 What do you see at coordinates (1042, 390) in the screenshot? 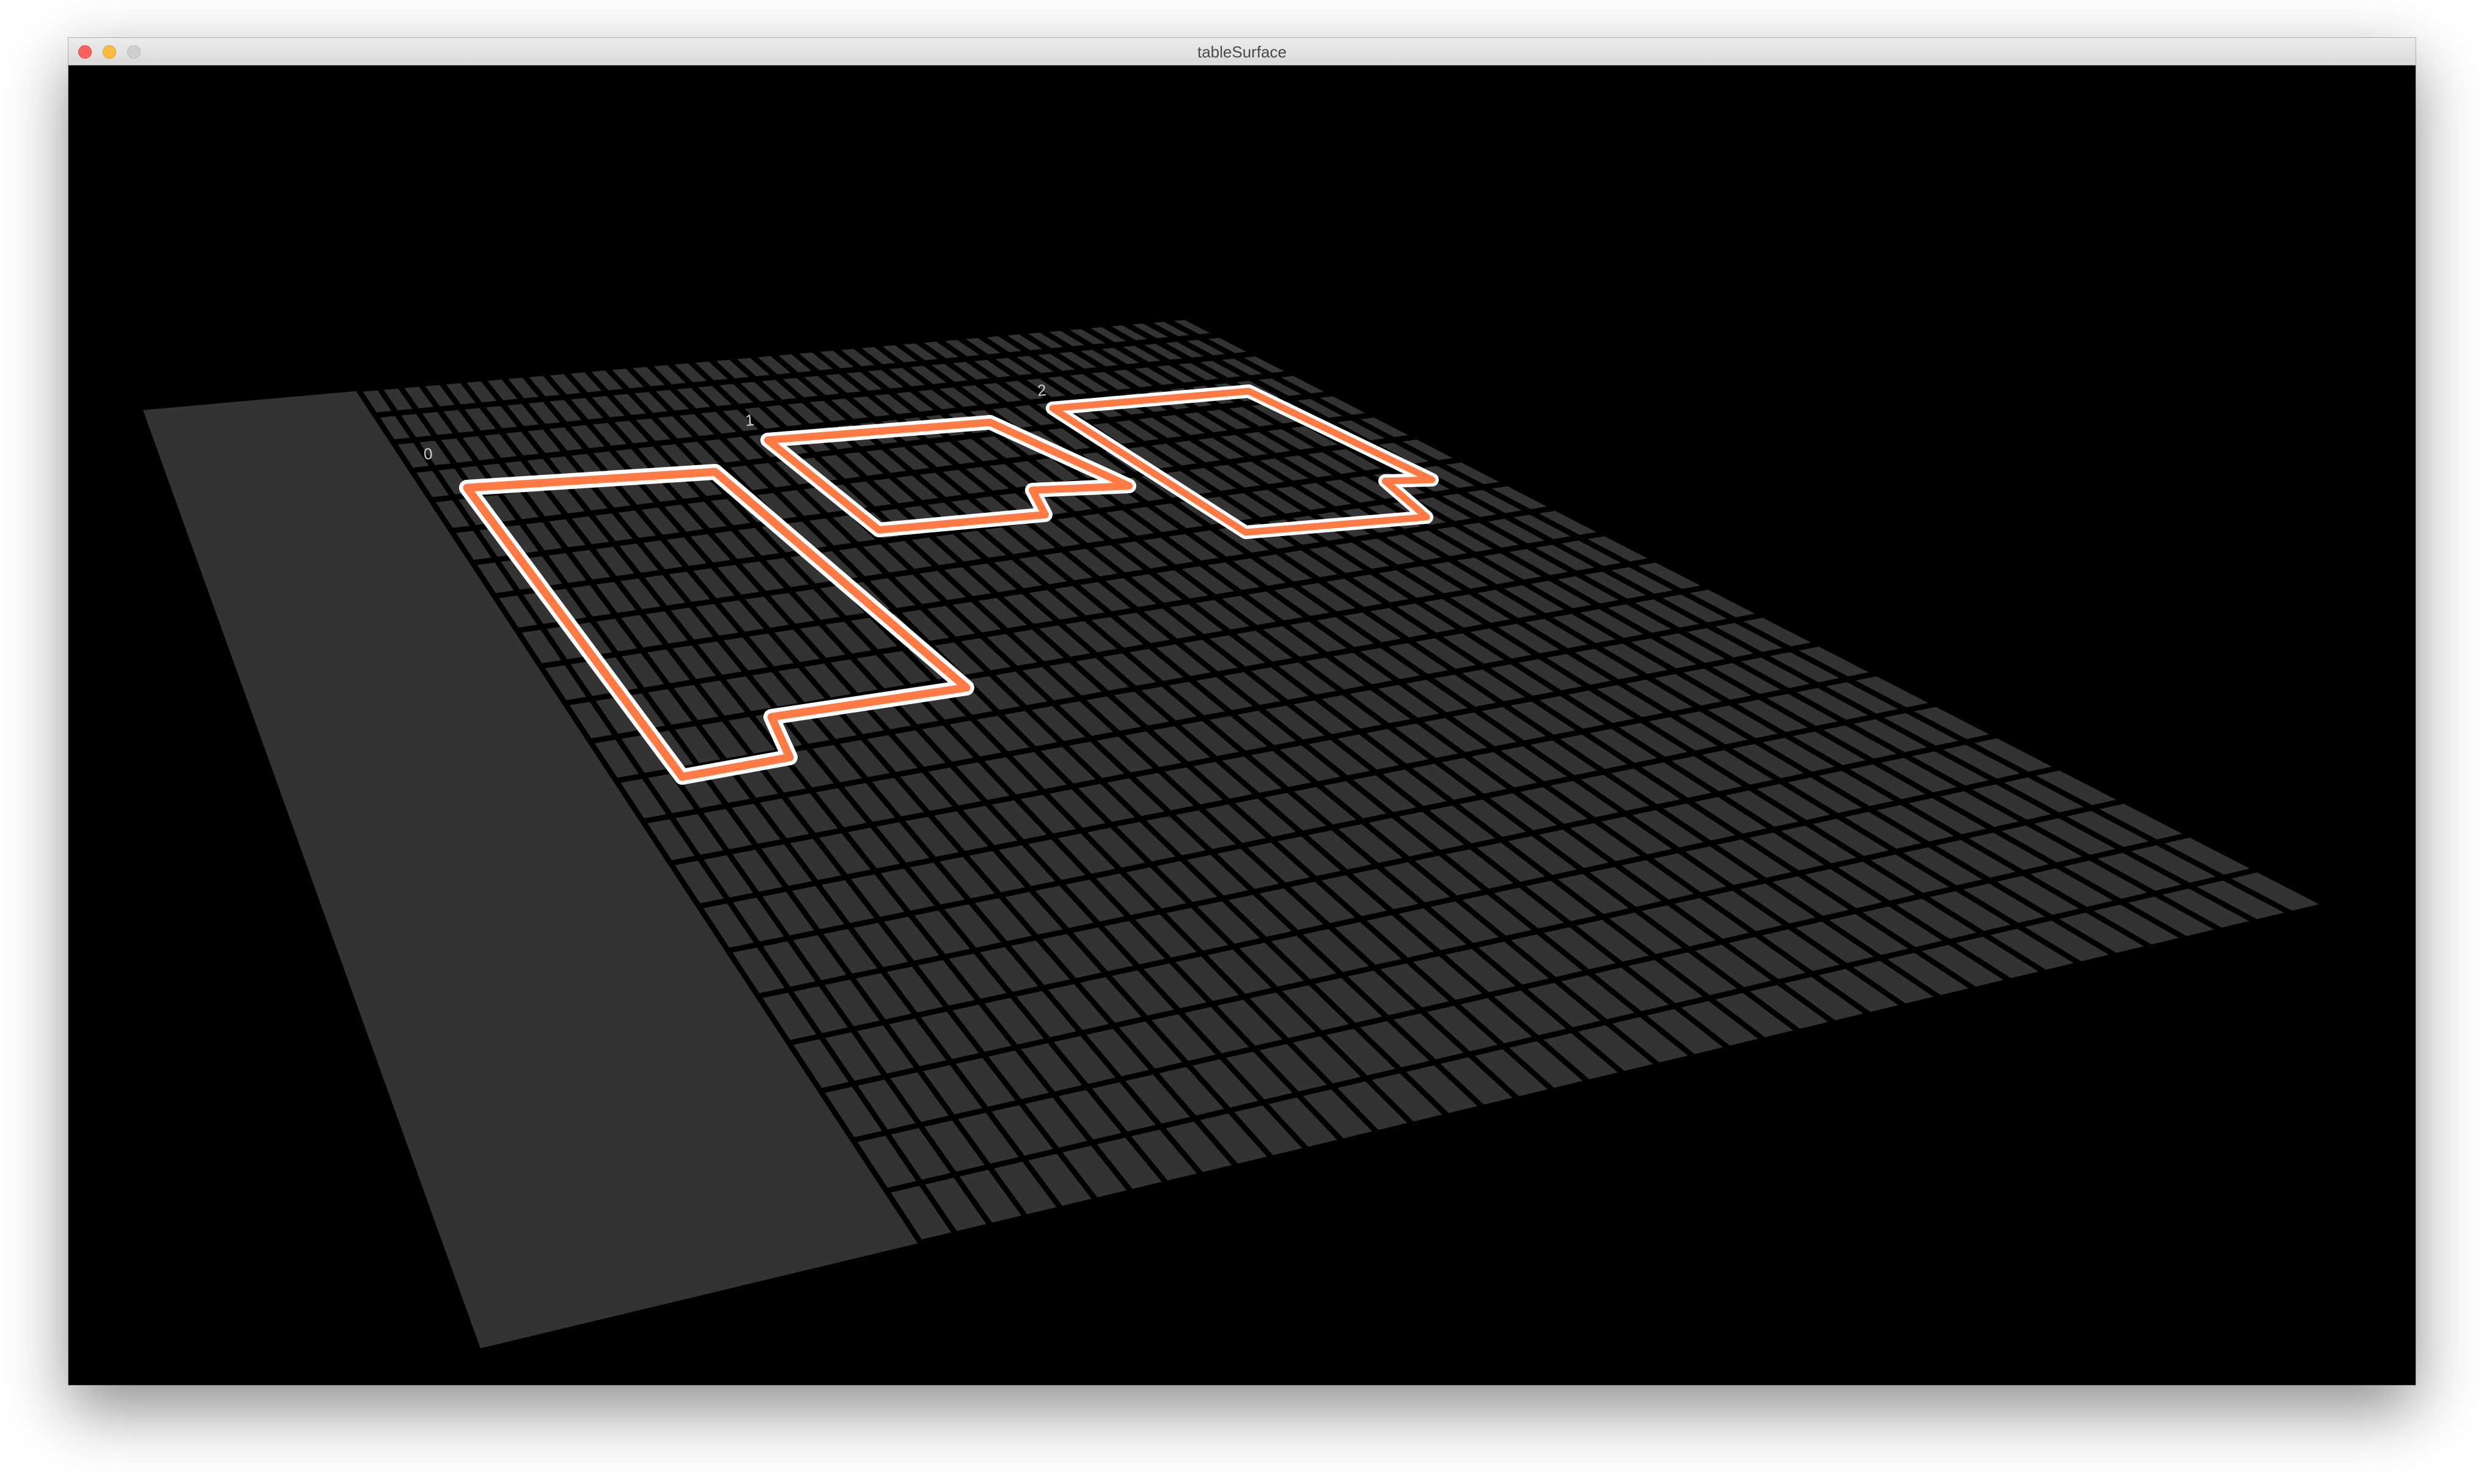
I see `shape-label-2: 2` at bounding box center [1042, 390].